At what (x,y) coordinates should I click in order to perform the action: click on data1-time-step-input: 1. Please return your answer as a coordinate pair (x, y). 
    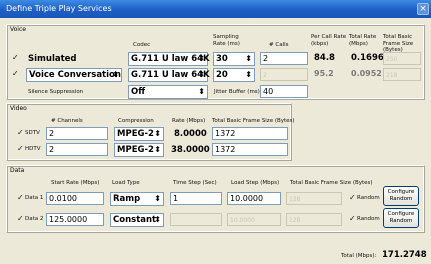
    Looking at the image, I should click on (196, 198).